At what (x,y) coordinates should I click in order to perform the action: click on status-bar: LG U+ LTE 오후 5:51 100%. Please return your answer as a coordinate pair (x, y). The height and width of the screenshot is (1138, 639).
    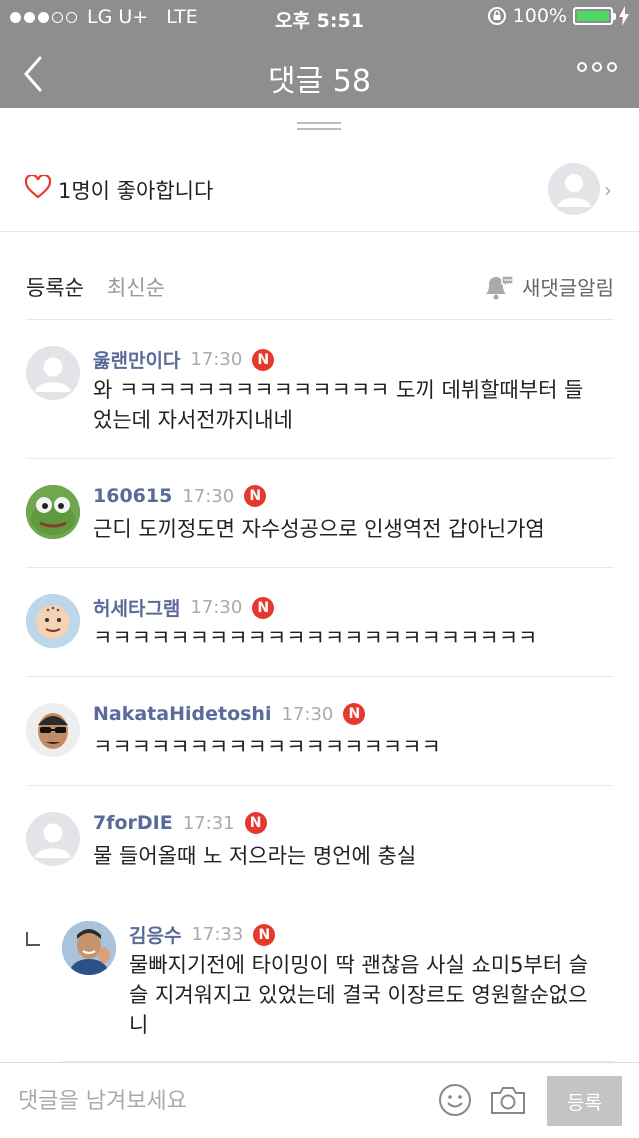
    Looking at the image, I should click on (319, 17).